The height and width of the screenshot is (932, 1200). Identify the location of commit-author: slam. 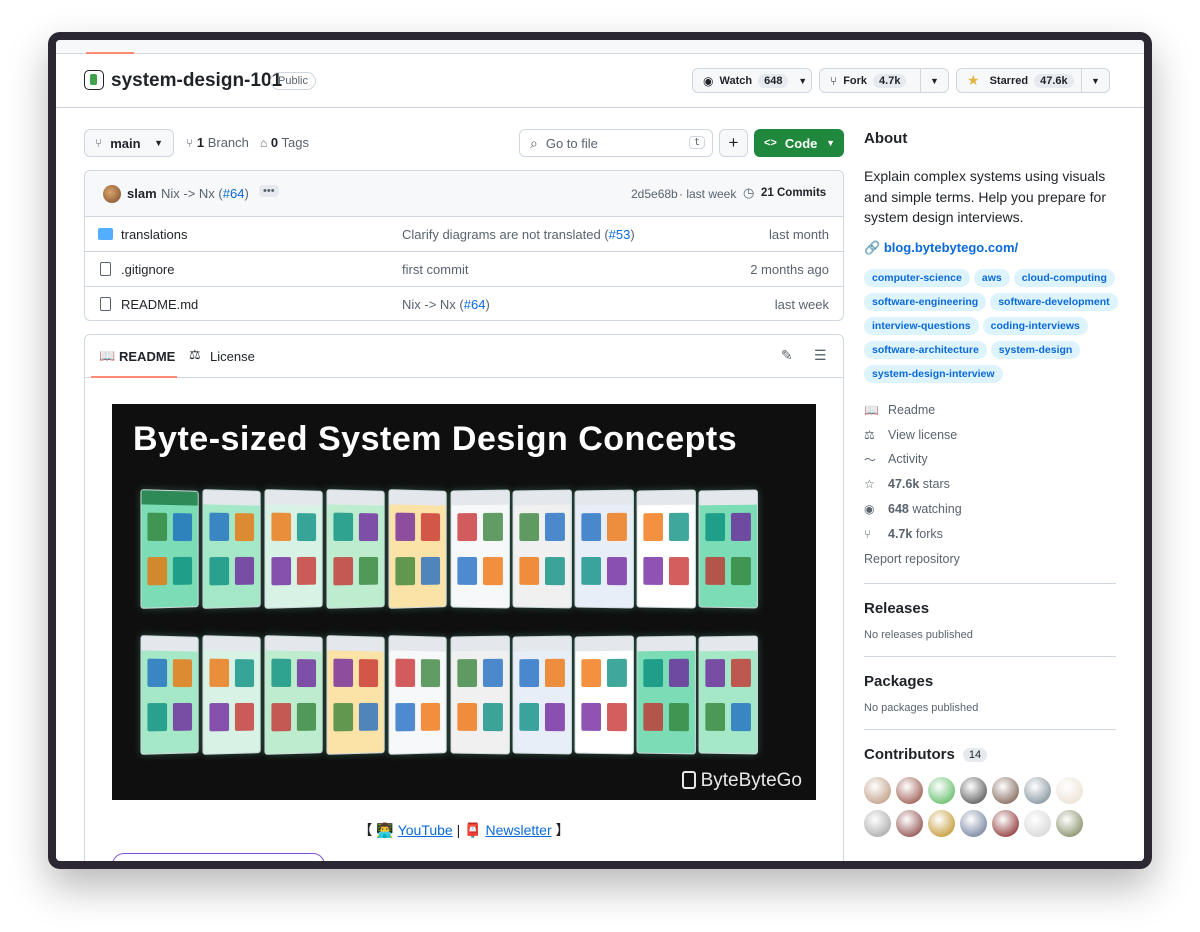
(142, 193).